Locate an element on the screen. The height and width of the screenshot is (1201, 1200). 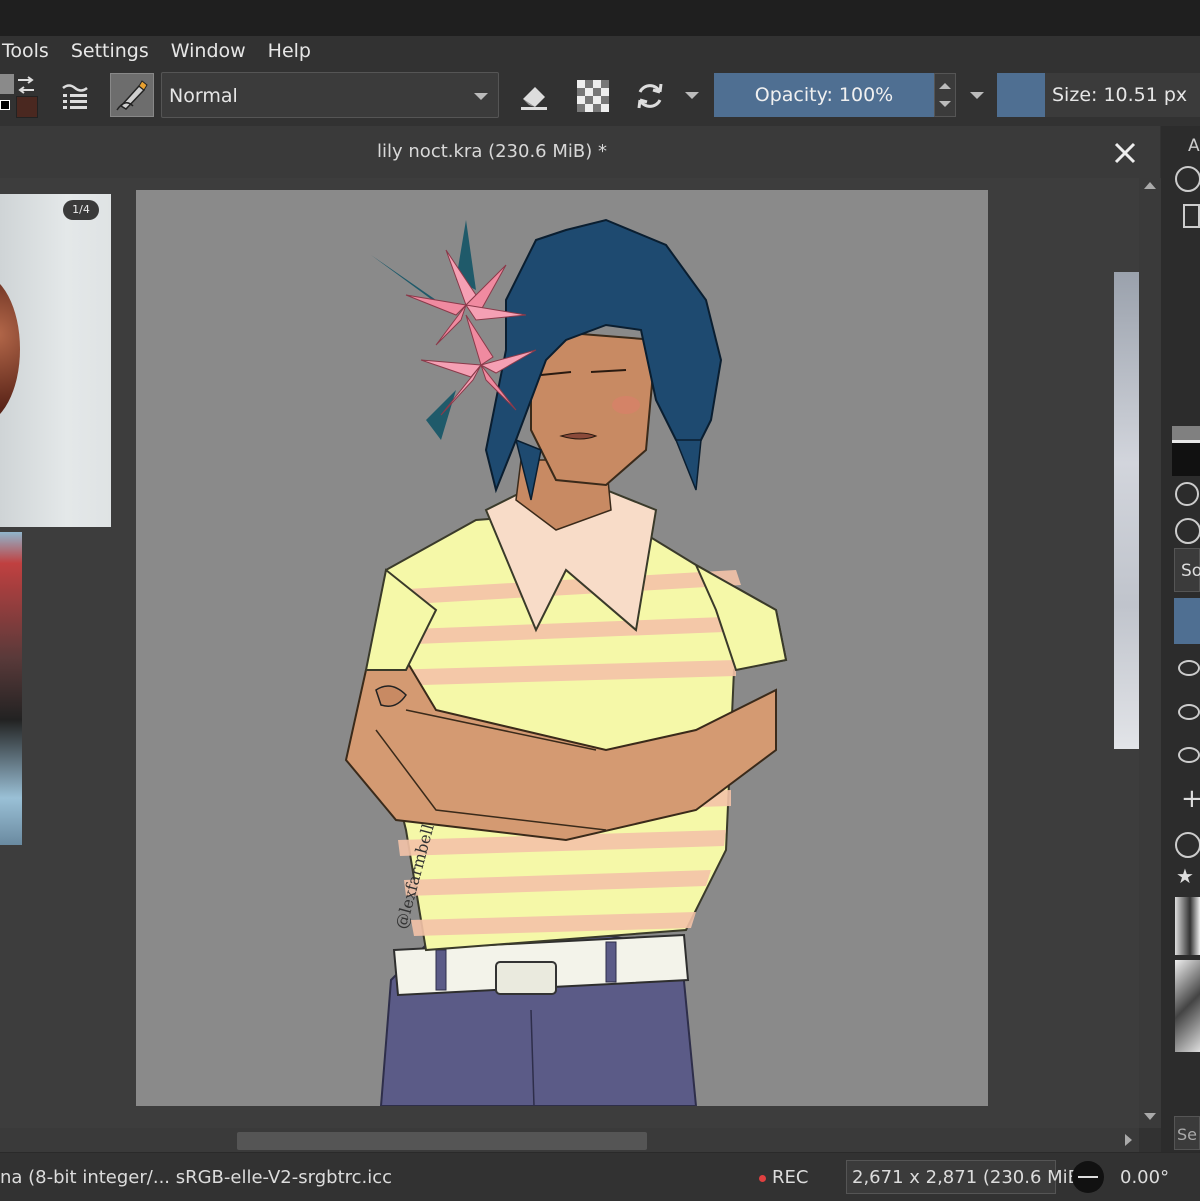
rec-dot-icon is located at coordinates (762, 1178).